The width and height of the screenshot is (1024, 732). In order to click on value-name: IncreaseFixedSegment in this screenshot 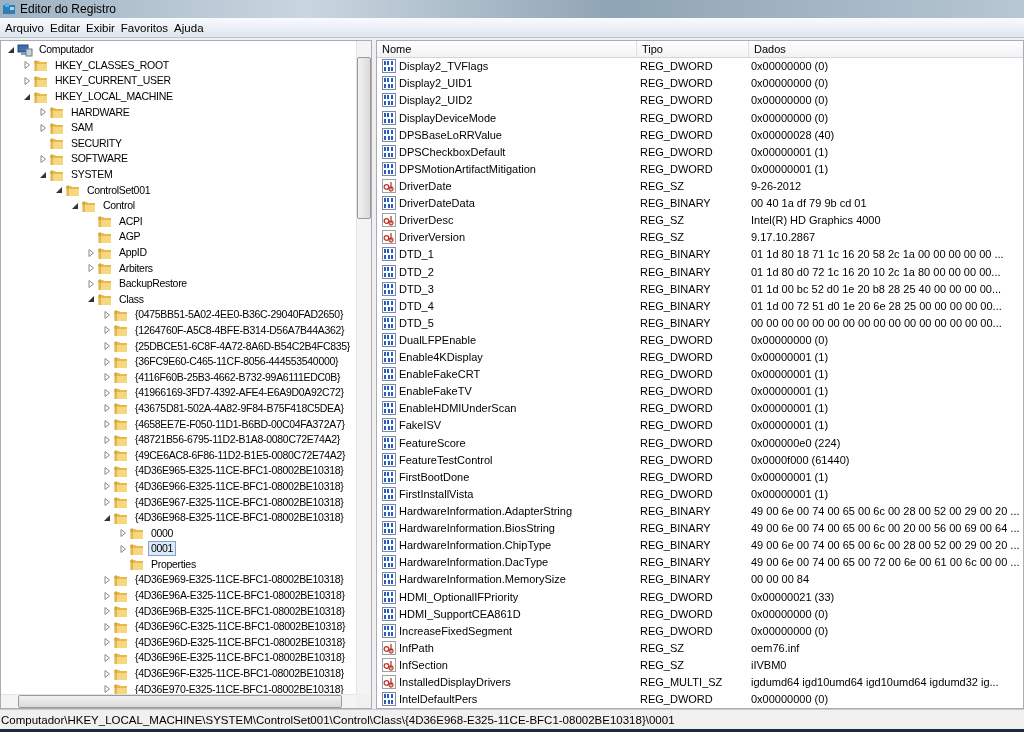, I will do `click(456, 630)`.